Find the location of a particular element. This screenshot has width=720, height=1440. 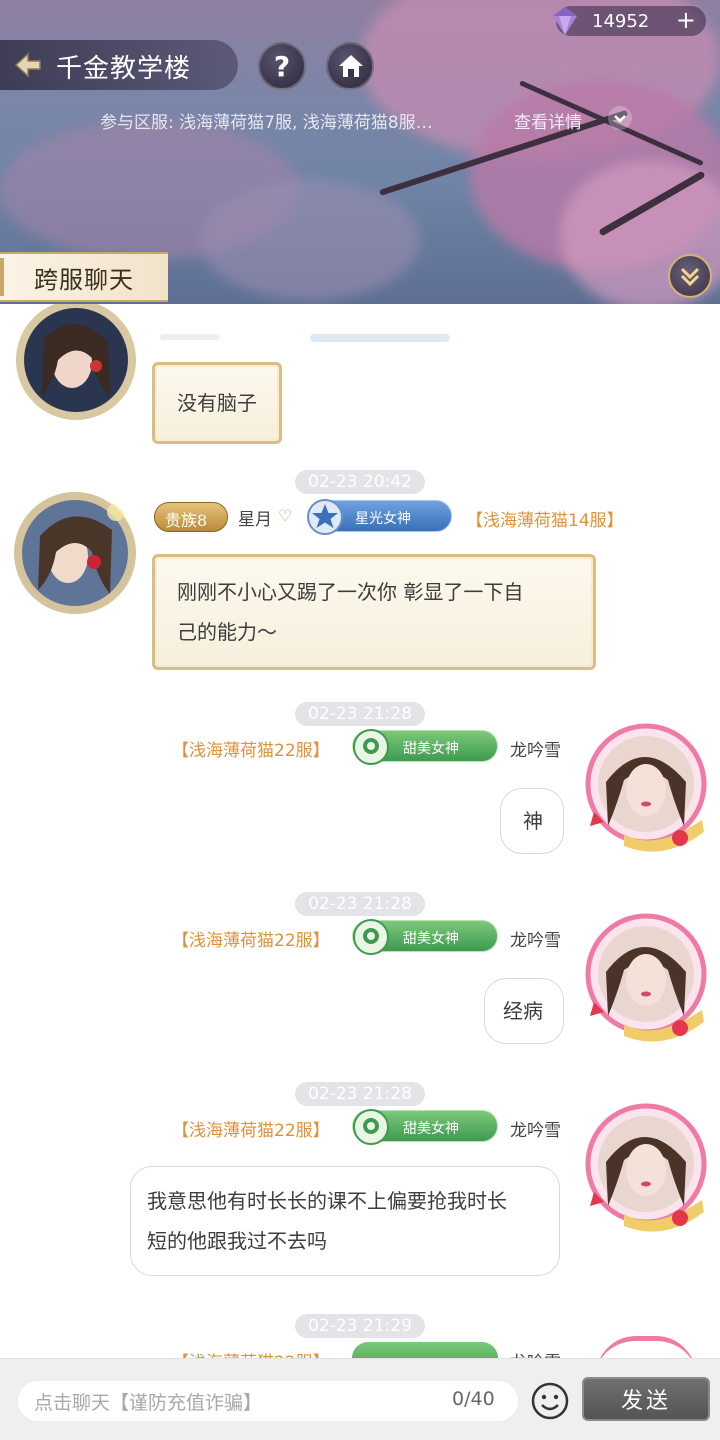

message-bubble: 我意思他有时长长的课不上偏要抢我时长 短的他跟我过不去吗 is located at coordinates (345, 1221).